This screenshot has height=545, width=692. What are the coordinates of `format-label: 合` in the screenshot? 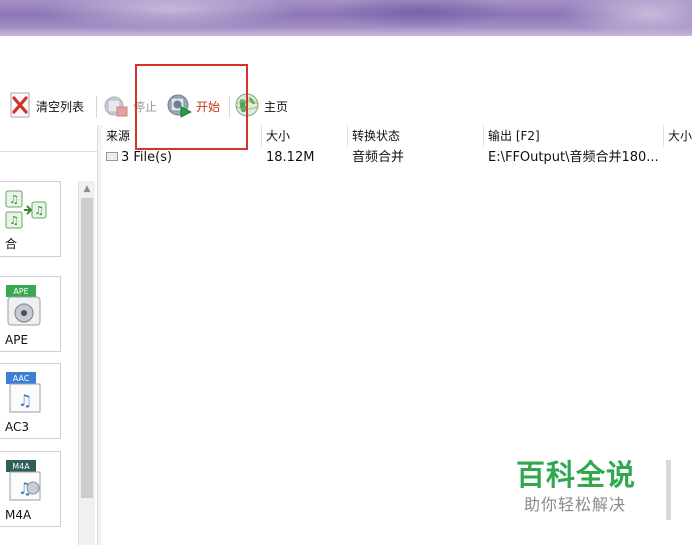 It's located at (11, 244).